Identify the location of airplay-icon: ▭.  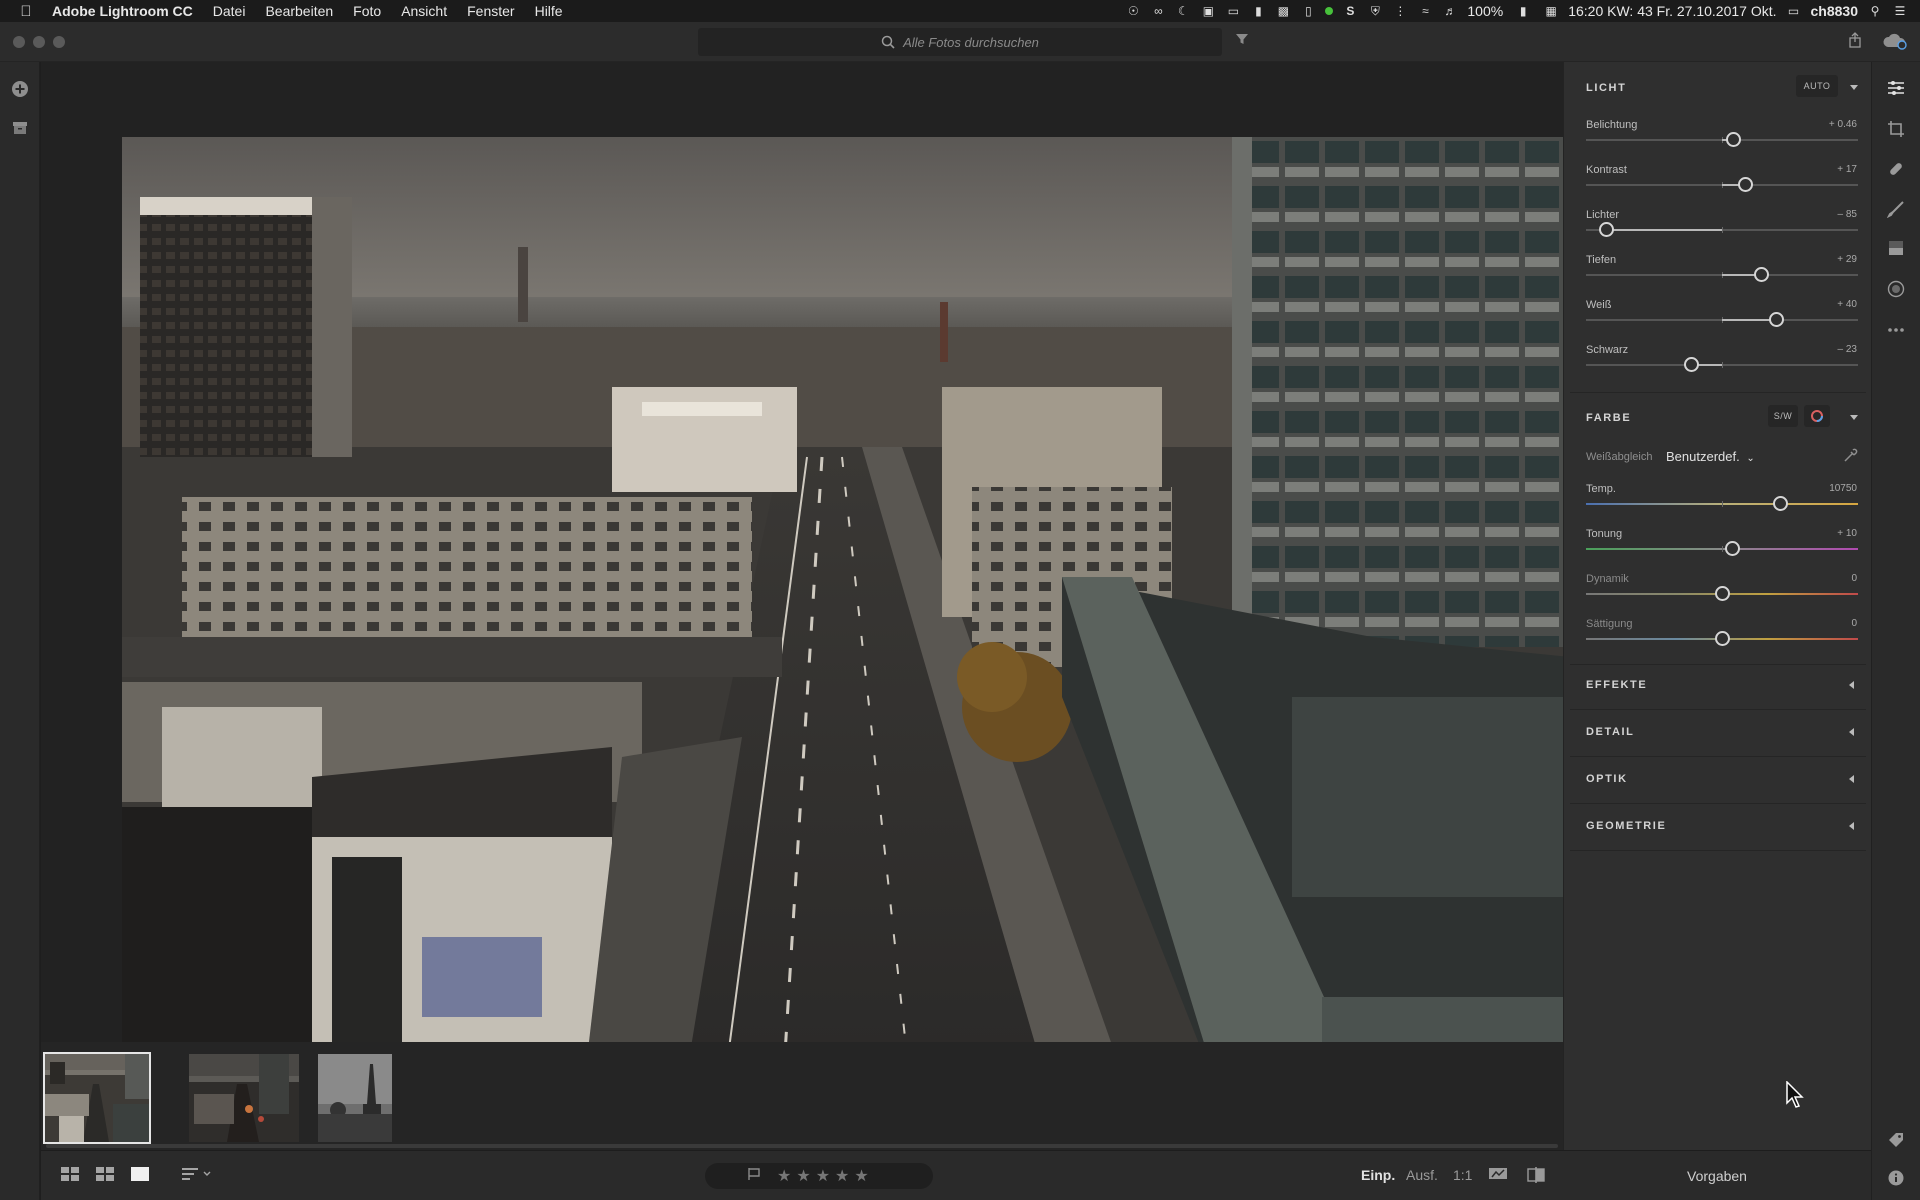
(1794, 11).